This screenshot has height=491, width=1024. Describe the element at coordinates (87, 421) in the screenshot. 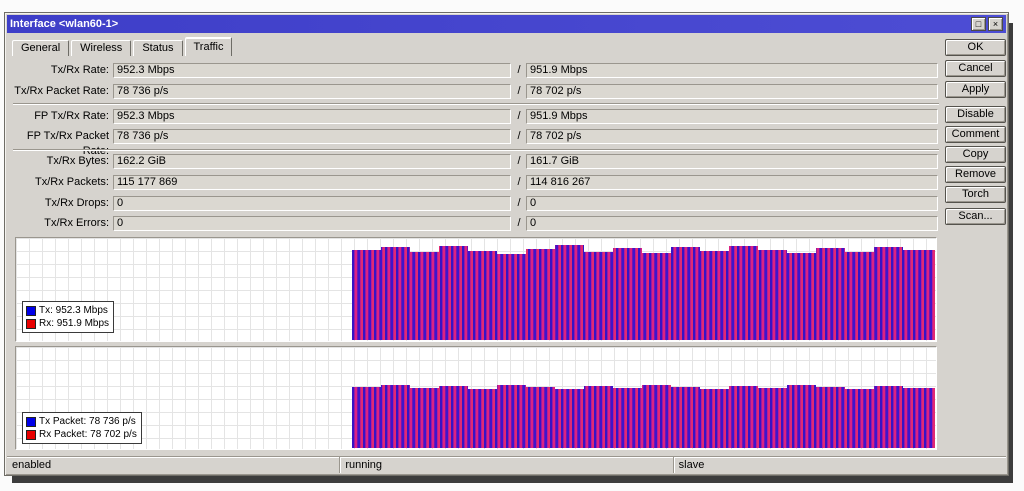

I see `tx-packet-legend-label: Tx Packet: 78 736 p/s` at that location.